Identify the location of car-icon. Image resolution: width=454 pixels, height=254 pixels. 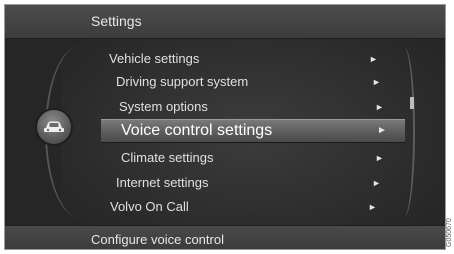
(54, 127).